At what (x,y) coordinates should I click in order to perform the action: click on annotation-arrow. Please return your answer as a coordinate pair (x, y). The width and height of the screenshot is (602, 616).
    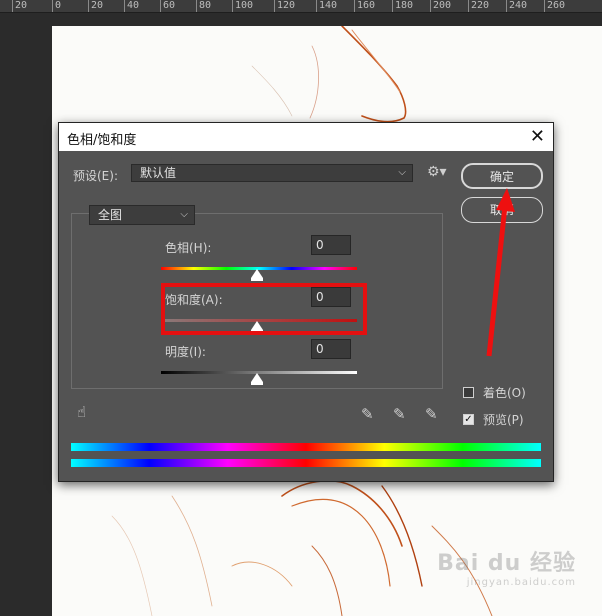
    Looking at the image, I should click on (500, 272).